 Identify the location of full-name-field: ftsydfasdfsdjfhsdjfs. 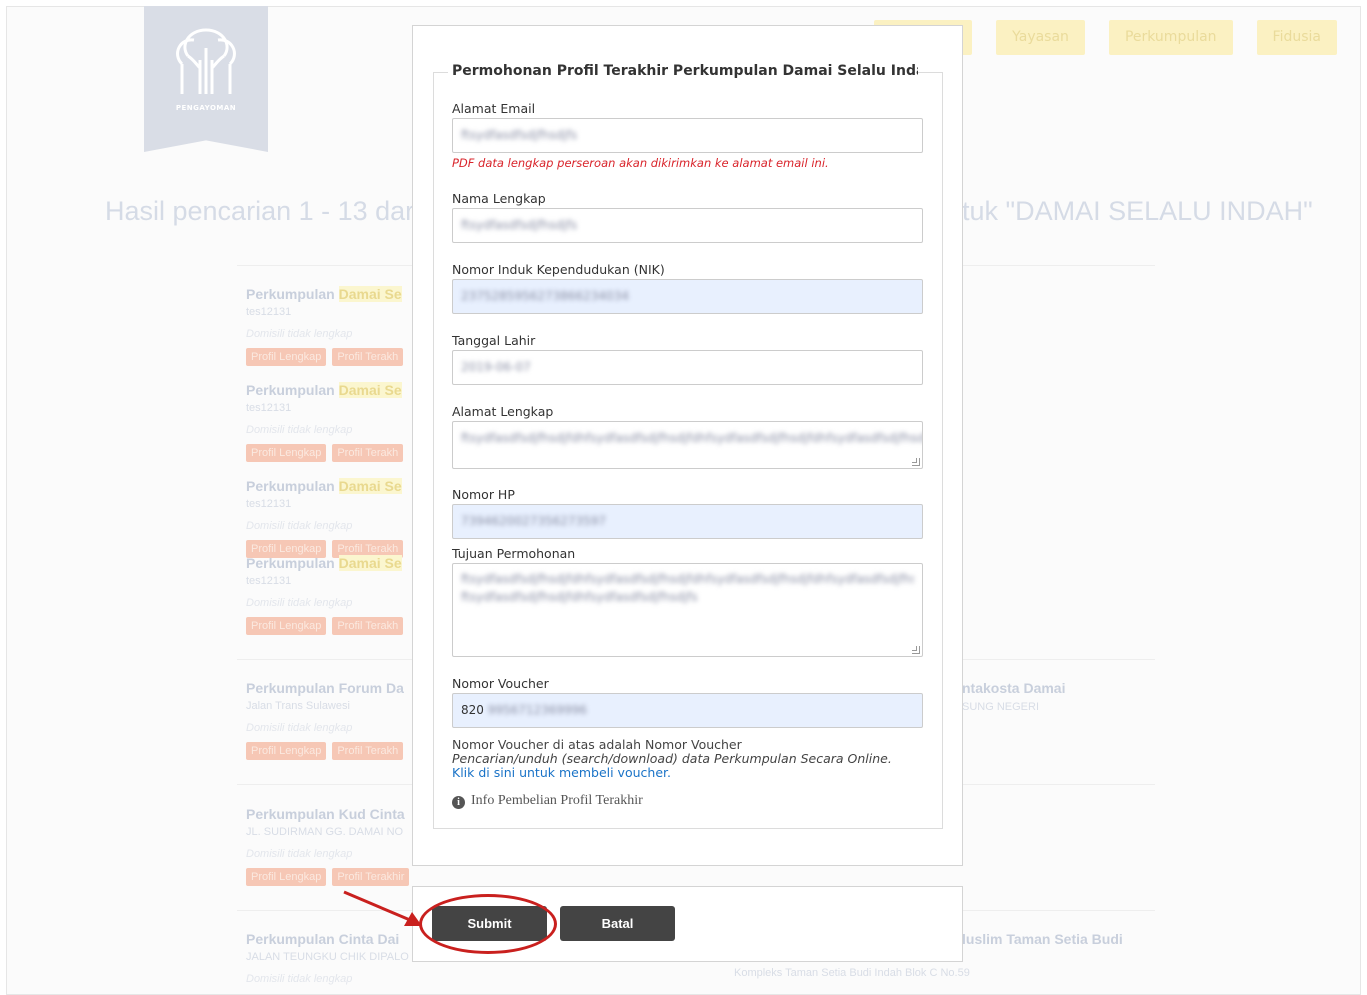
(687, 225).